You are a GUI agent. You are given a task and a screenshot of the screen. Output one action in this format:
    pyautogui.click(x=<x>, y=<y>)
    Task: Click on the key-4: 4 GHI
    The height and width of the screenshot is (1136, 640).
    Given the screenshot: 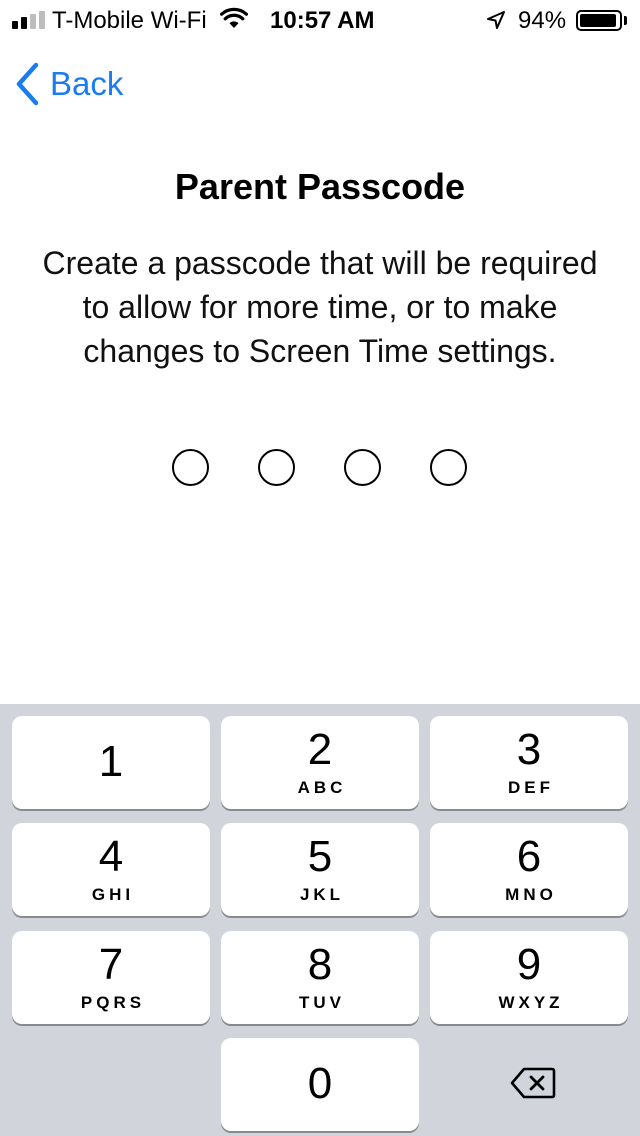 What is the action you would take?
    pyautogui.click(x=111, y=869)
    